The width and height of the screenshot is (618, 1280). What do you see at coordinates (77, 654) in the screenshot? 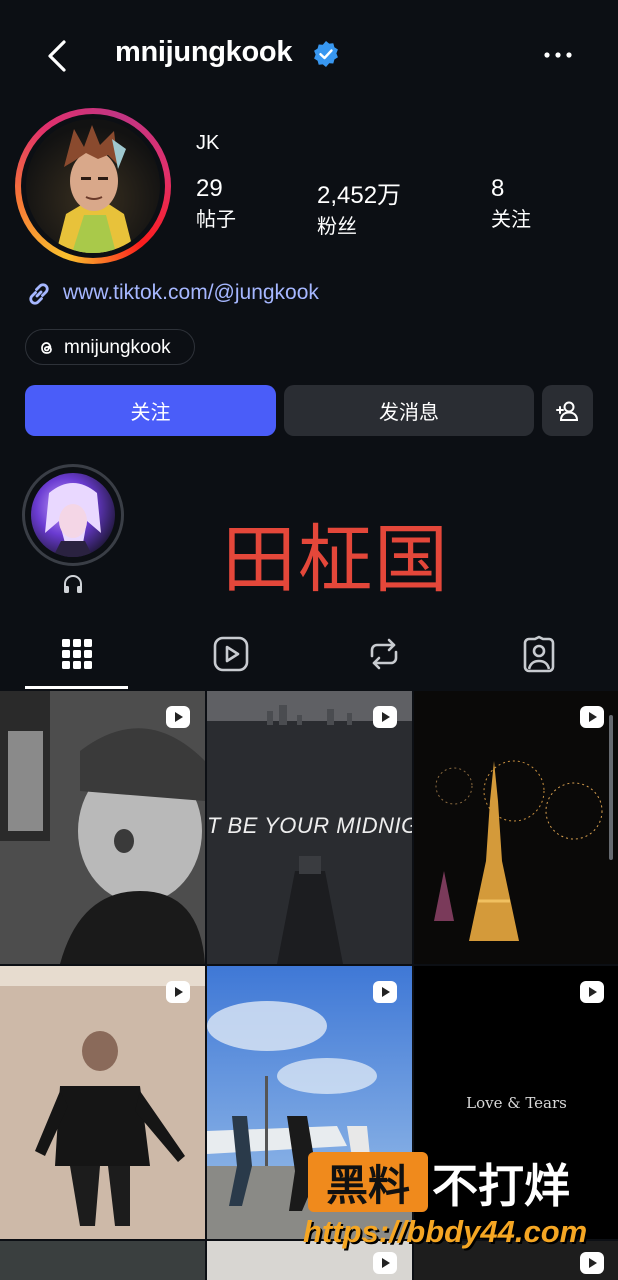
I see `grid-icon` at bounding box center [77, 654].